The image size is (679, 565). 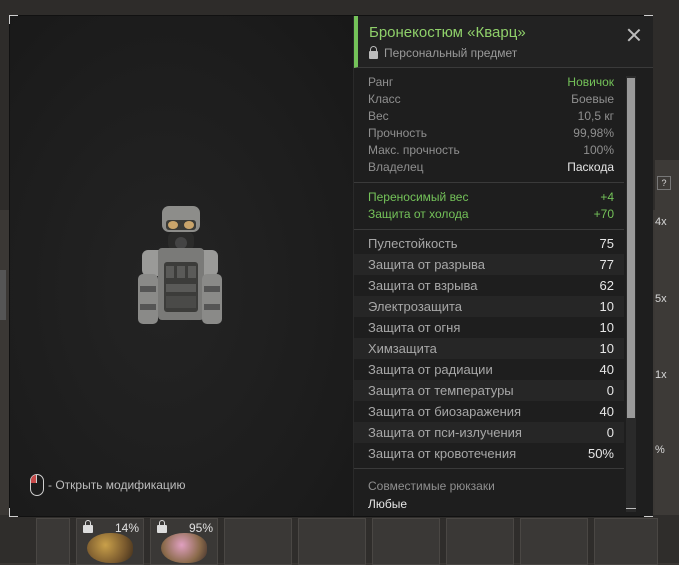 What do you see at coordinates (491, 82) in the screenshot?
I see `property-row: Ранг Новичок` at bounding box center [491, 82].